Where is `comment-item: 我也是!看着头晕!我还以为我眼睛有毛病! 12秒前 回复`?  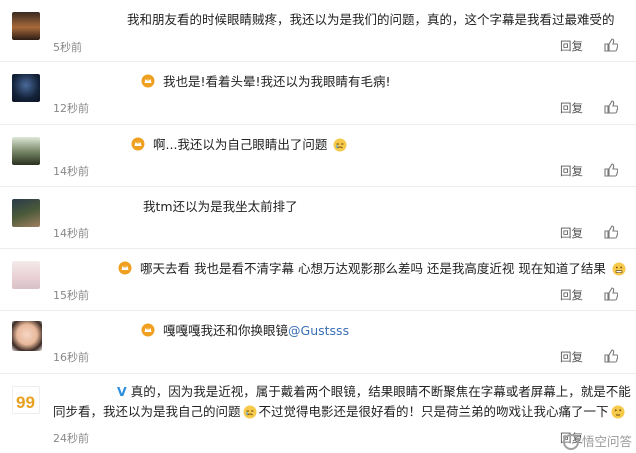
comment-item: 我也是!看着头晕!我还以为我眼睛有毛病! 12秒前 回复 is located at coordinates (318, 93).